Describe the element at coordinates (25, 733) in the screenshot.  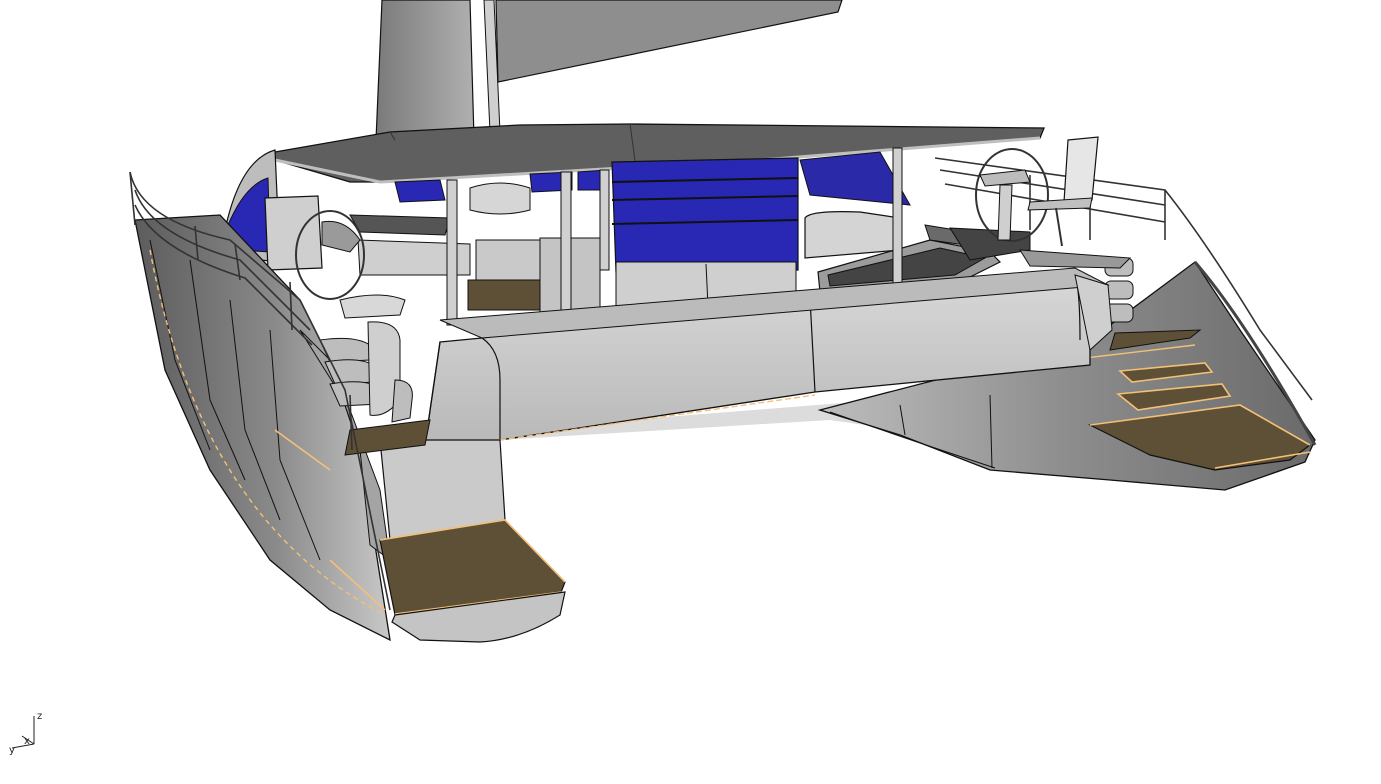
I see `axis-triad: z x y` at that location.